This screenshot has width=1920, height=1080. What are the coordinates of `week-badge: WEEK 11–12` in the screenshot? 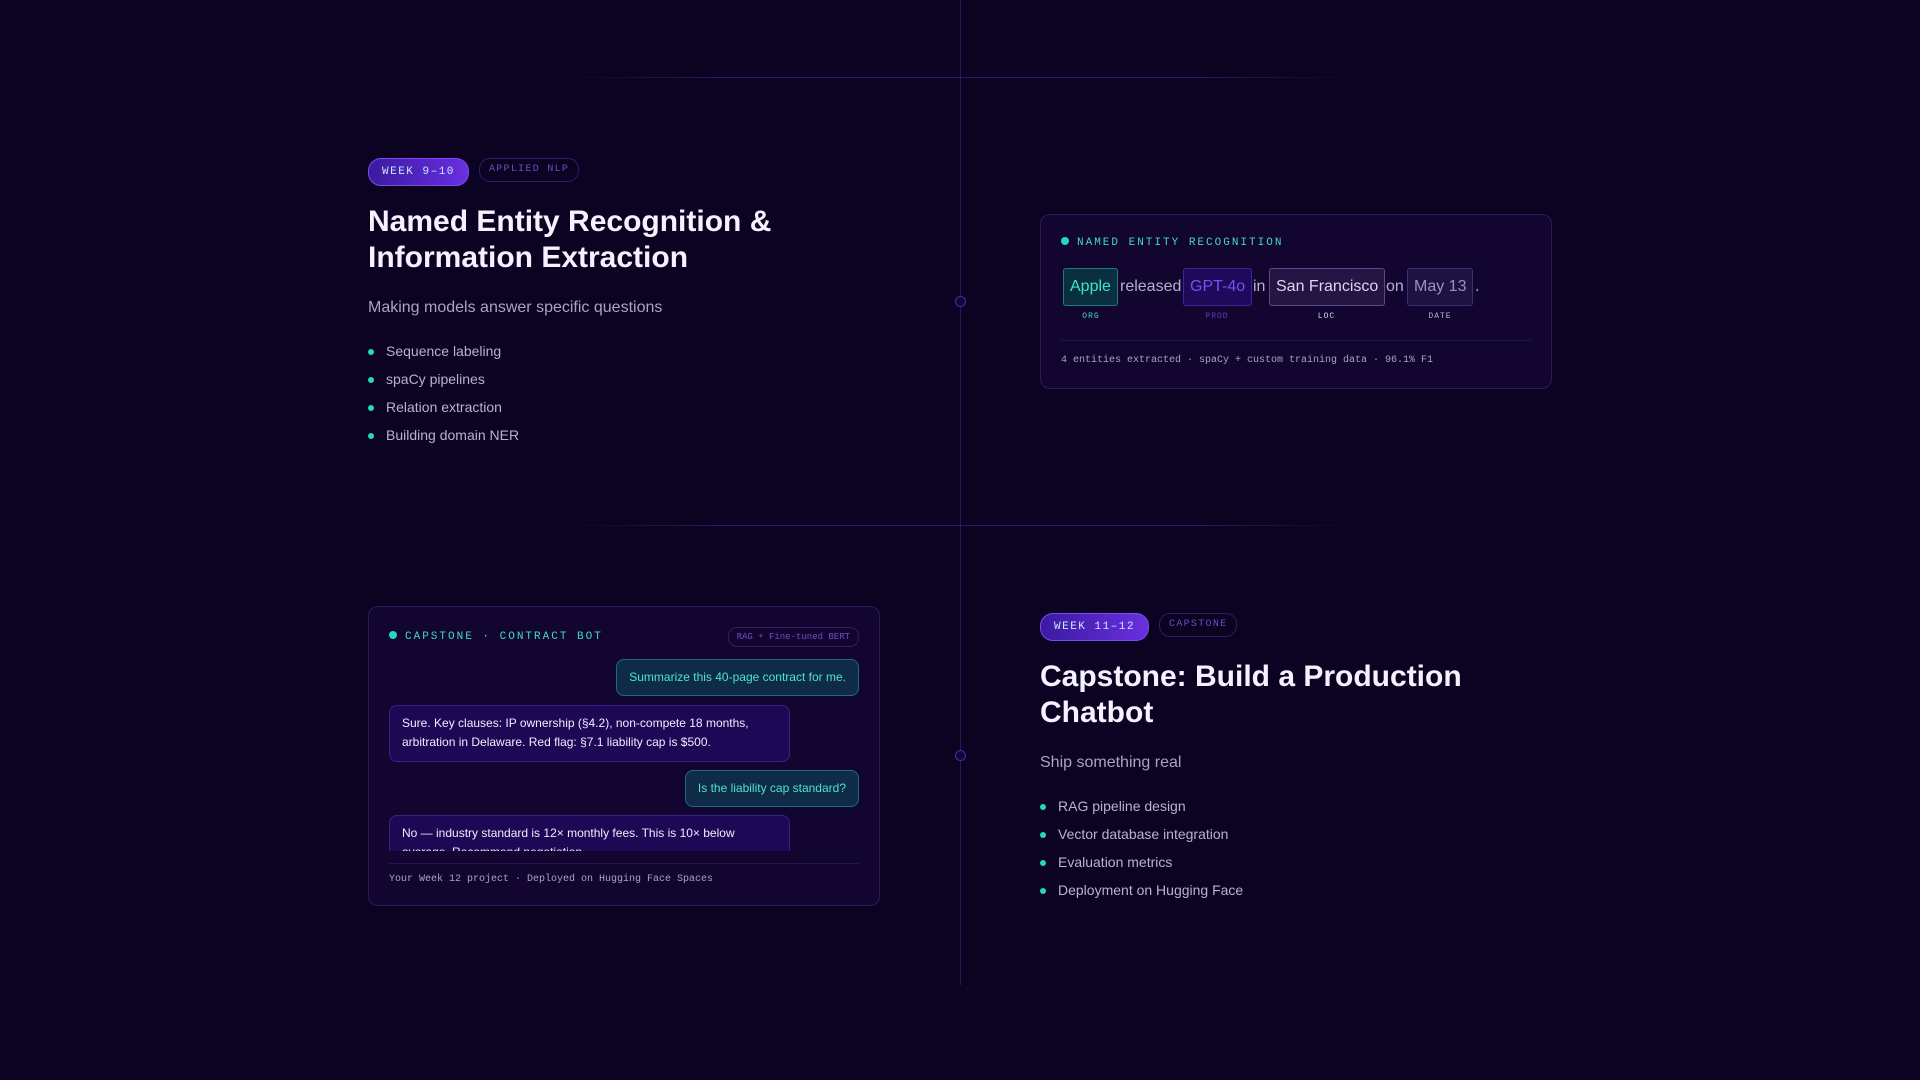 It's located at (1095, 627).